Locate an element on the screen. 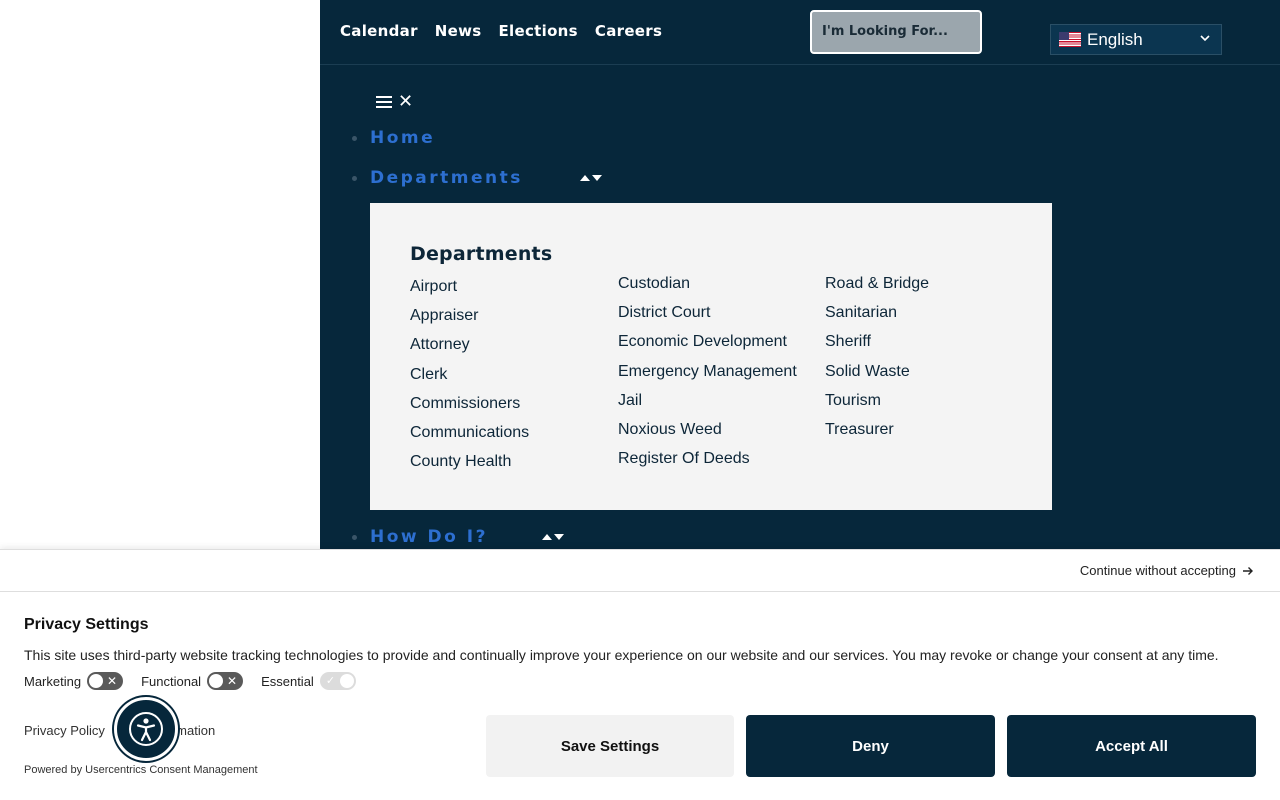  dept-link: Emergency Management is located at coordinates (707, 375).